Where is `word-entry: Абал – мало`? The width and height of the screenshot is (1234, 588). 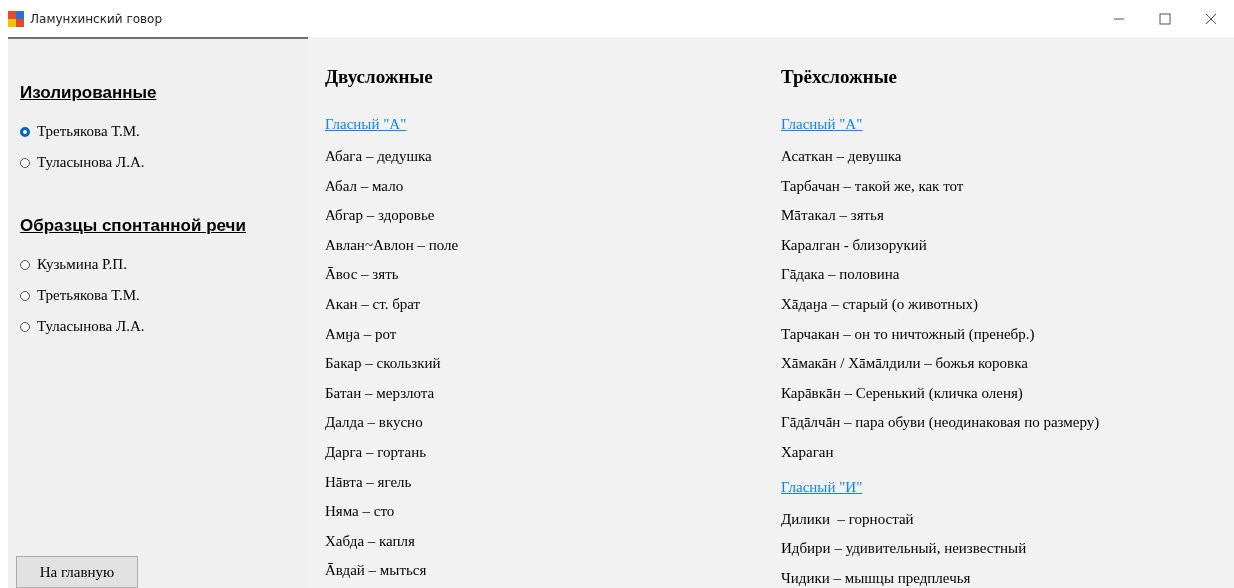
word-entry: Абал – мало is located at coordinates (364, 186).